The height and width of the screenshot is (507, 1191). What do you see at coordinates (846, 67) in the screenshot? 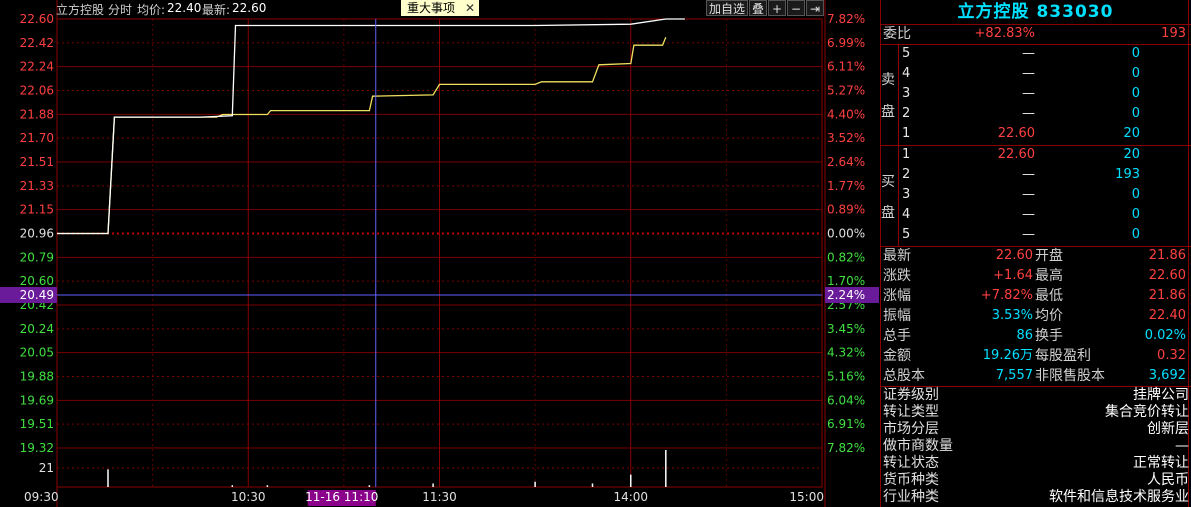
I see `percent-tick-label: 6.11%` at bounding box center [846, 67].